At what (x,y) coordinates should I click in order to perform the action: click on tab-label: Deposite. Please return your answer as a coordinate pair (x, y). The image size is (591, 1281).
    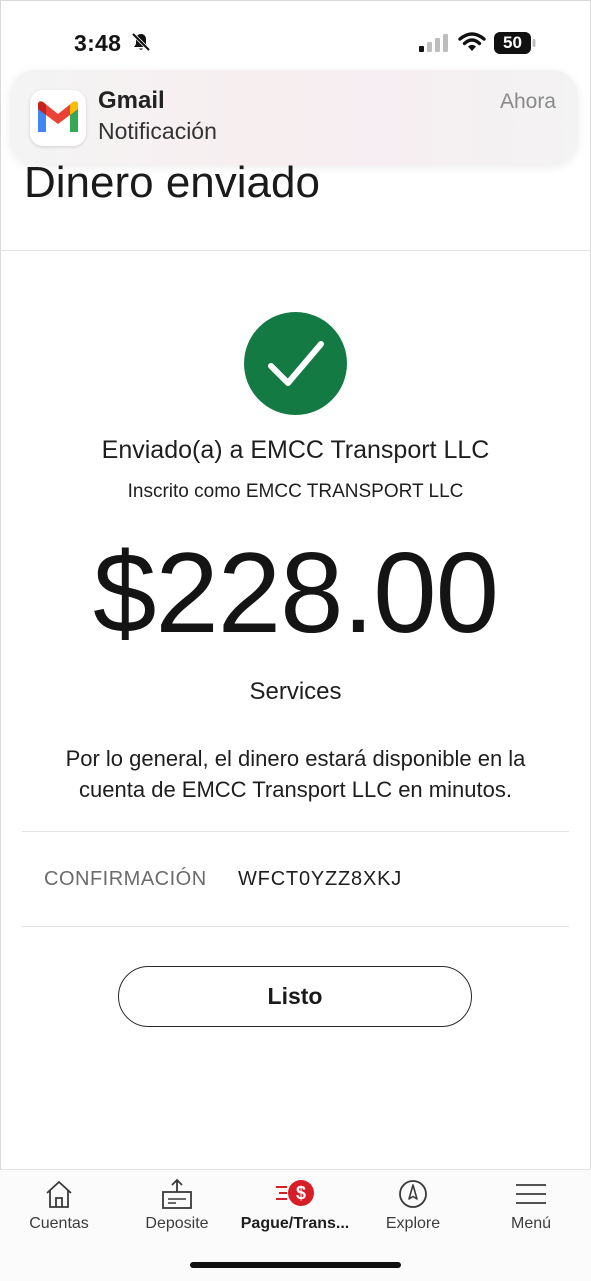
    Looking at the image, I should click on (177, 1223).